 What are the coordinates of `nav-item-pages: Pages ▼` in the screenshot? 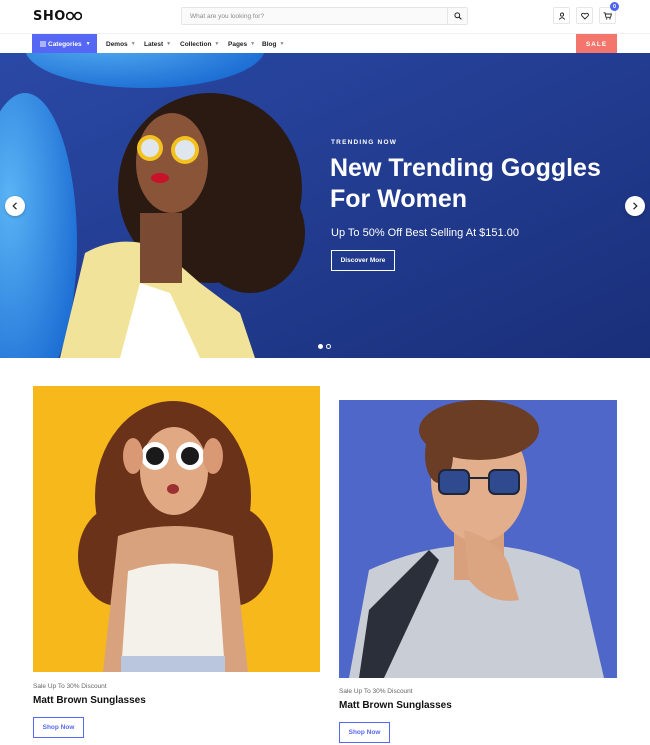 It's located at (241, 44).